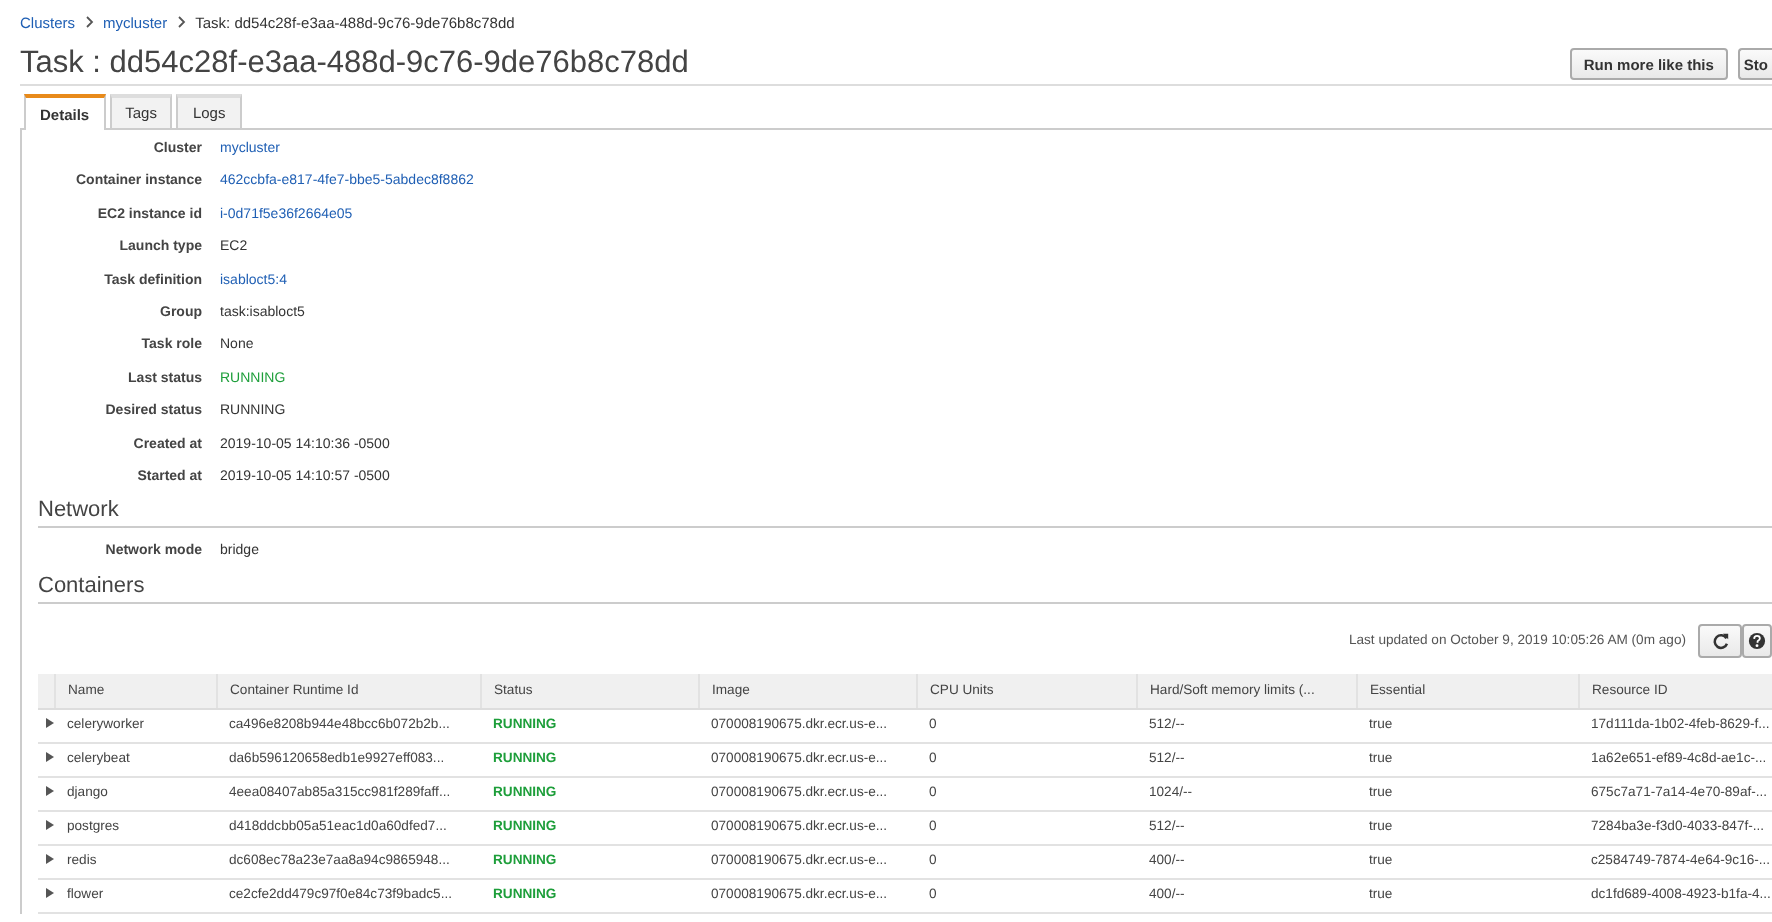 The width and height of the screenshot is (1772, 922). I want to click on help-button, so click(1757, 641).